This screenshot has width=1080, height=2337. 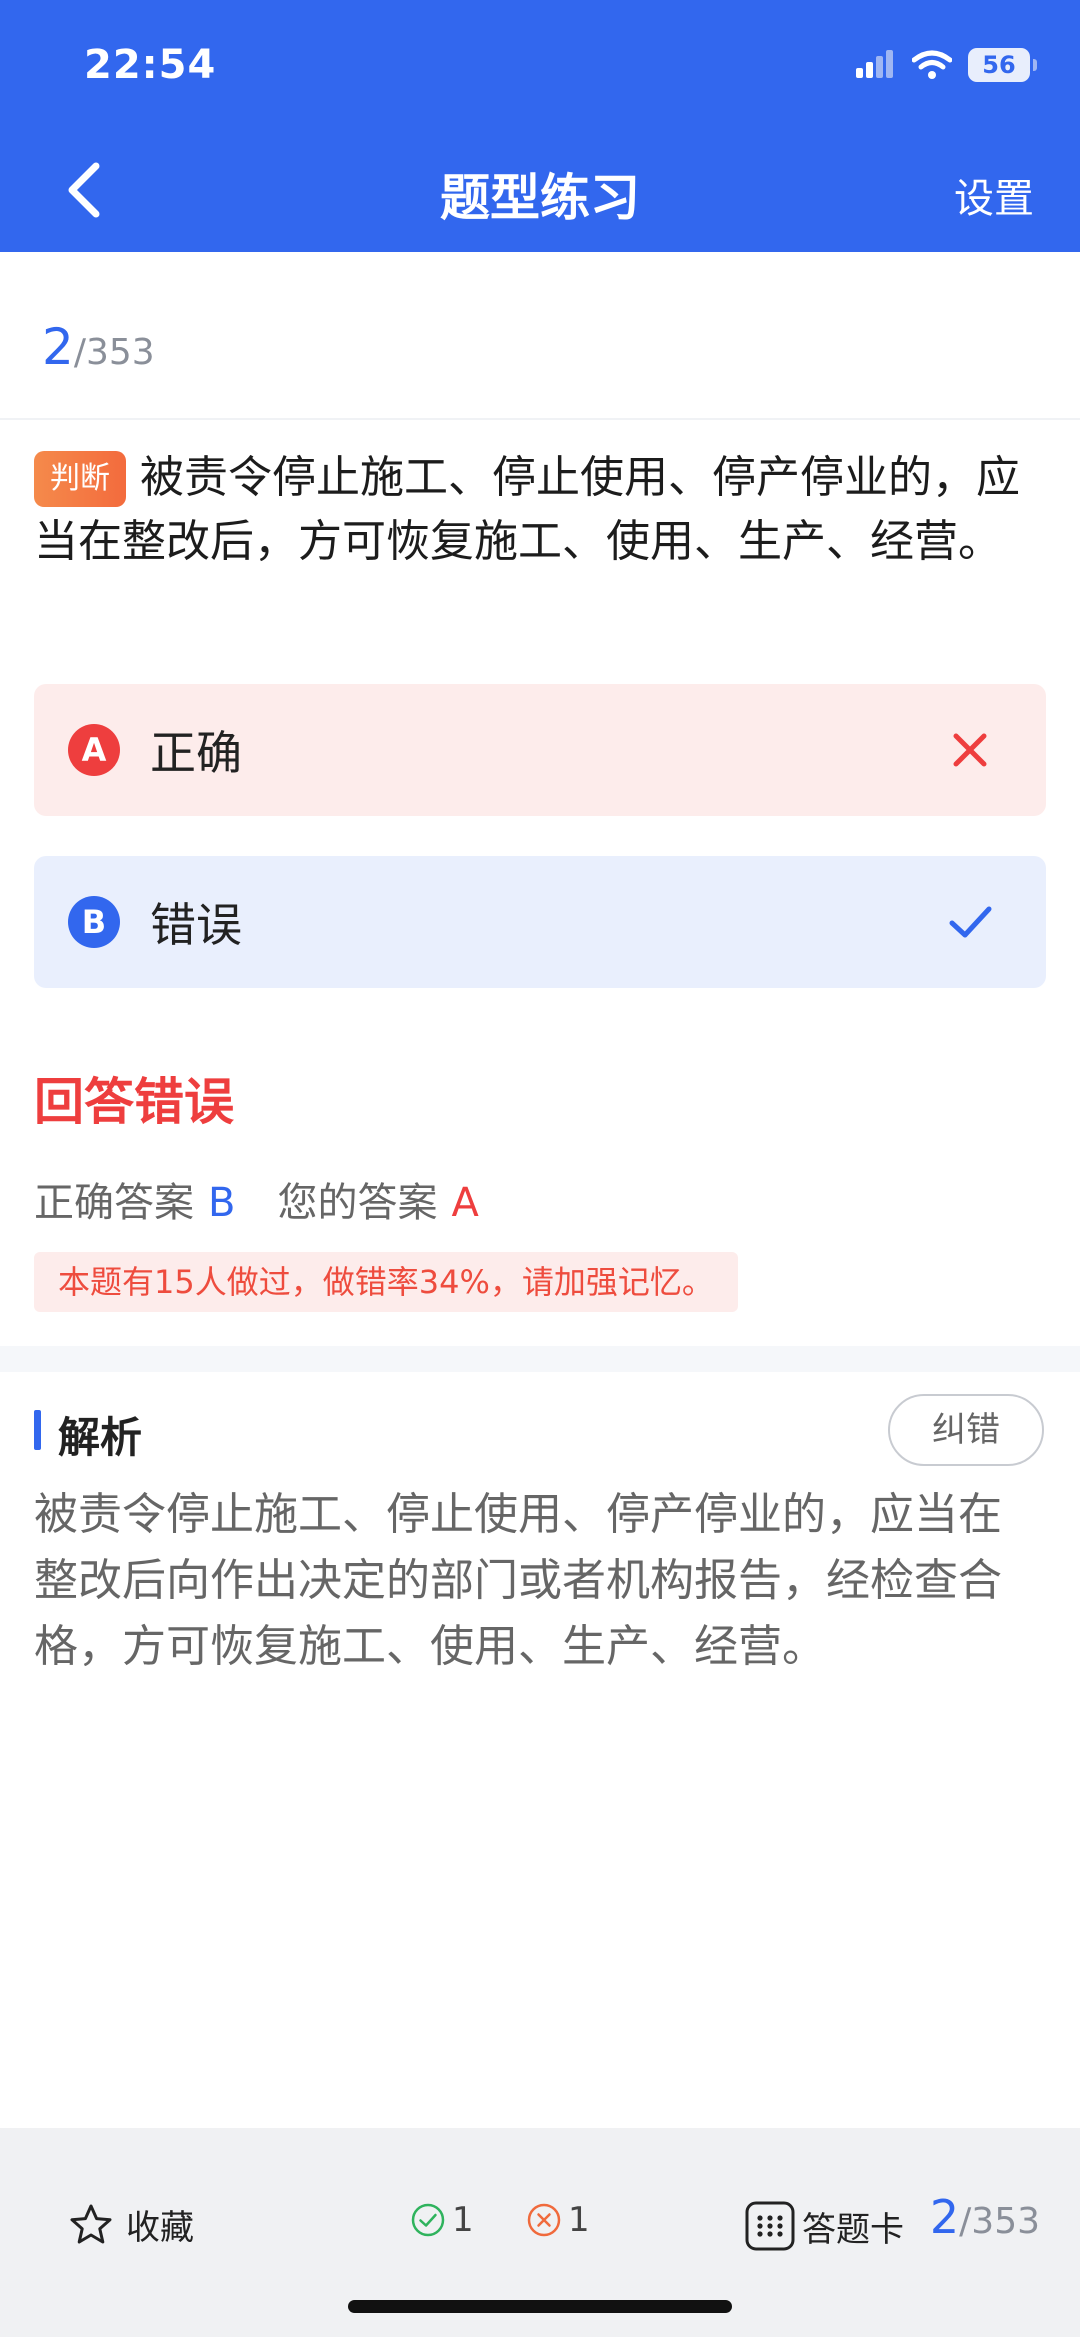 I want to click on page-title: 题型练习, so click(x=540, y=198).